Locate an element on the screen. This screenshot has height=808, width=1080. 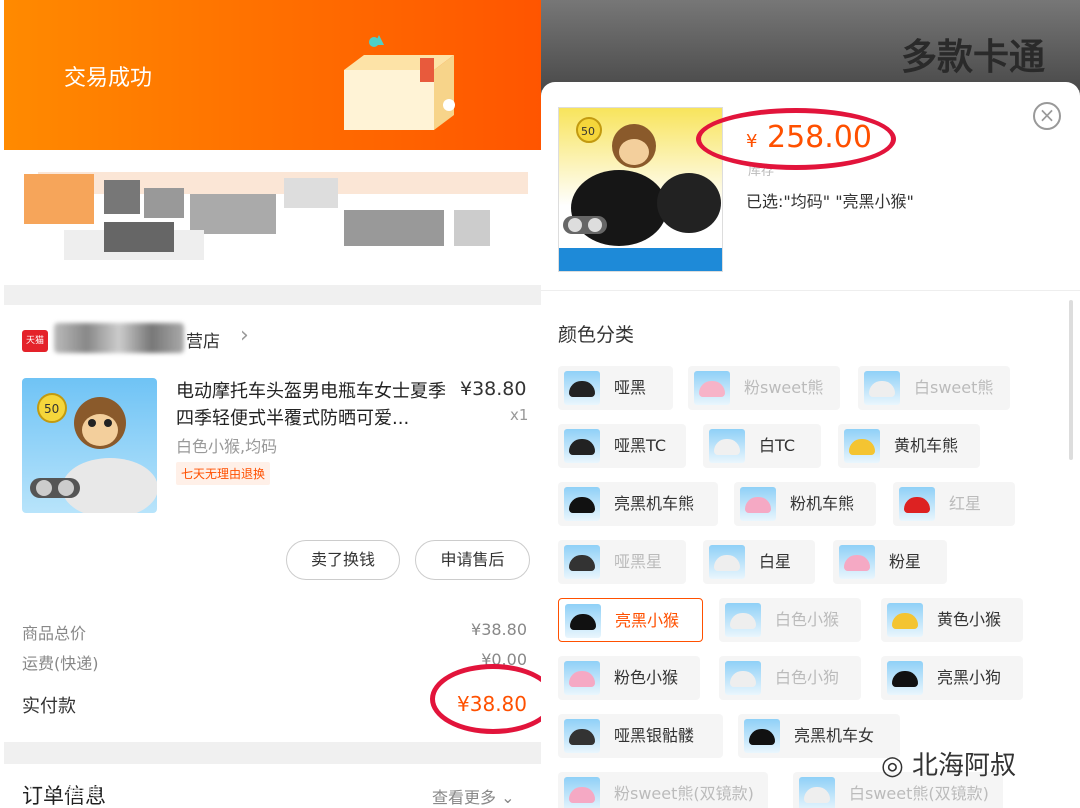
chevron-right-icon: › is located at coordinates (244, 335).